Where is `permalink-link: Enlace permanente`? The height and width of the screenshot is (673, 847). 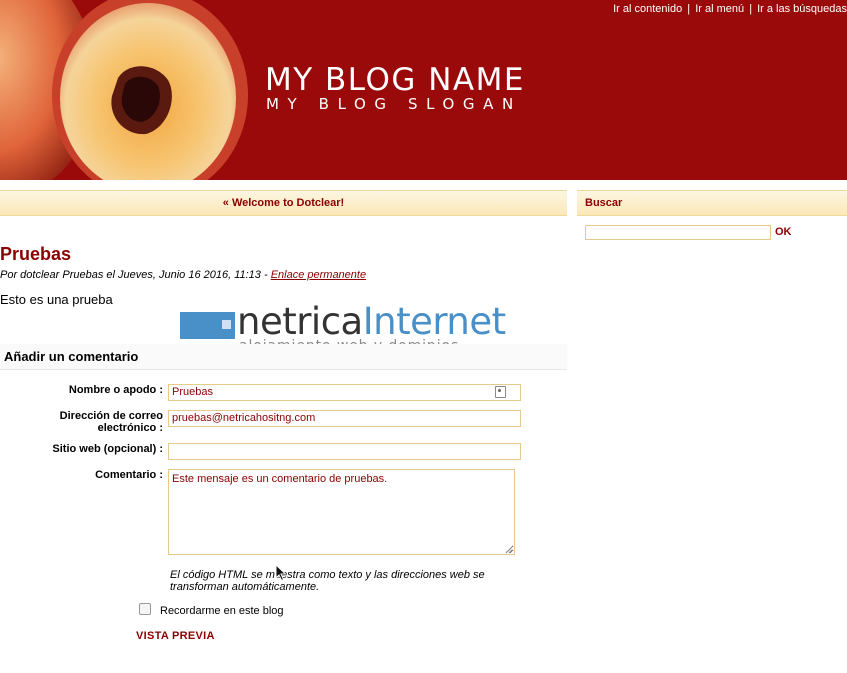 permalink-link: Enlace permanente is located at coordinates (318, 275).